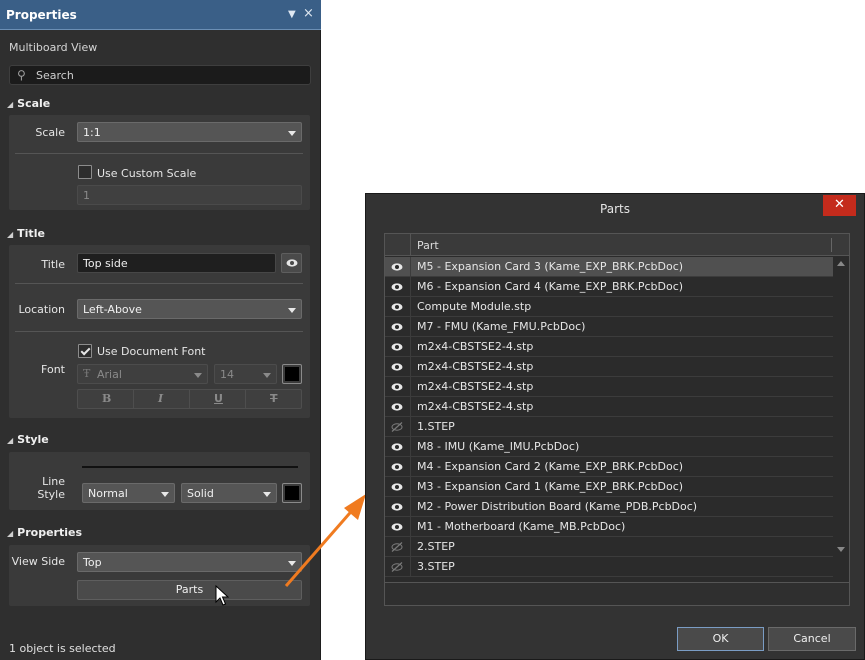 This screenshot has width=865, height=660. What do you see at coordinates (841, 407) in the screenshot?
I see `vertical-scrollbar` at bounding box center [841, 407].